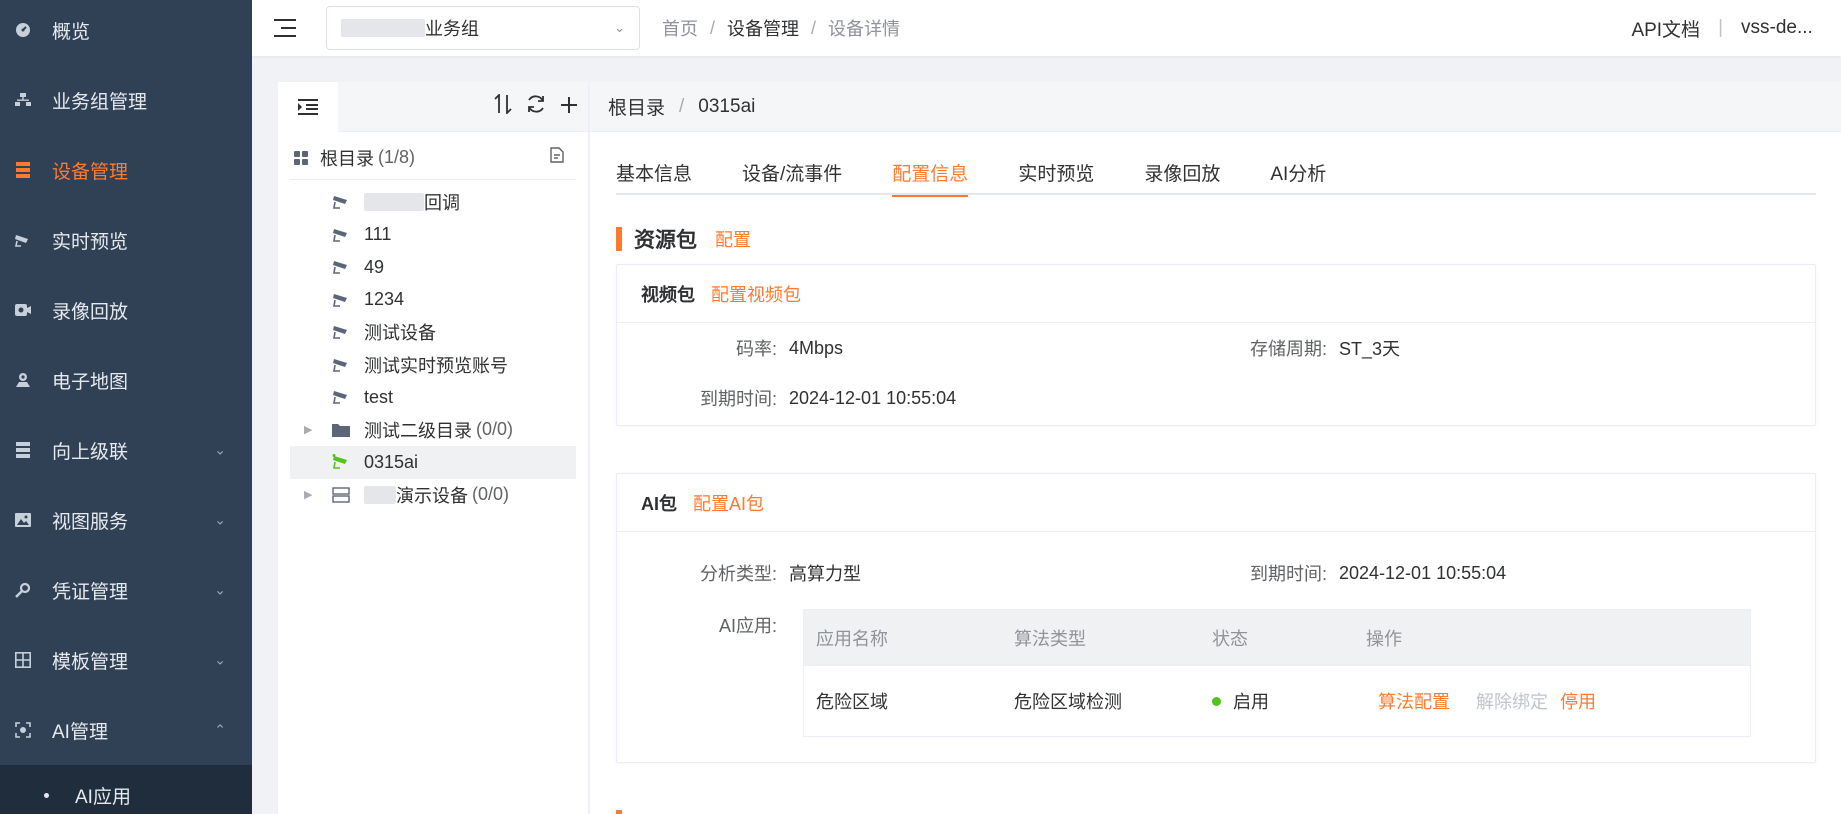 The width and height of the screenshot is (1841, 814). Describe the element at coordinates (397, 157) in the screenshot. I see `tree-root-count: (1/8)` at that location.